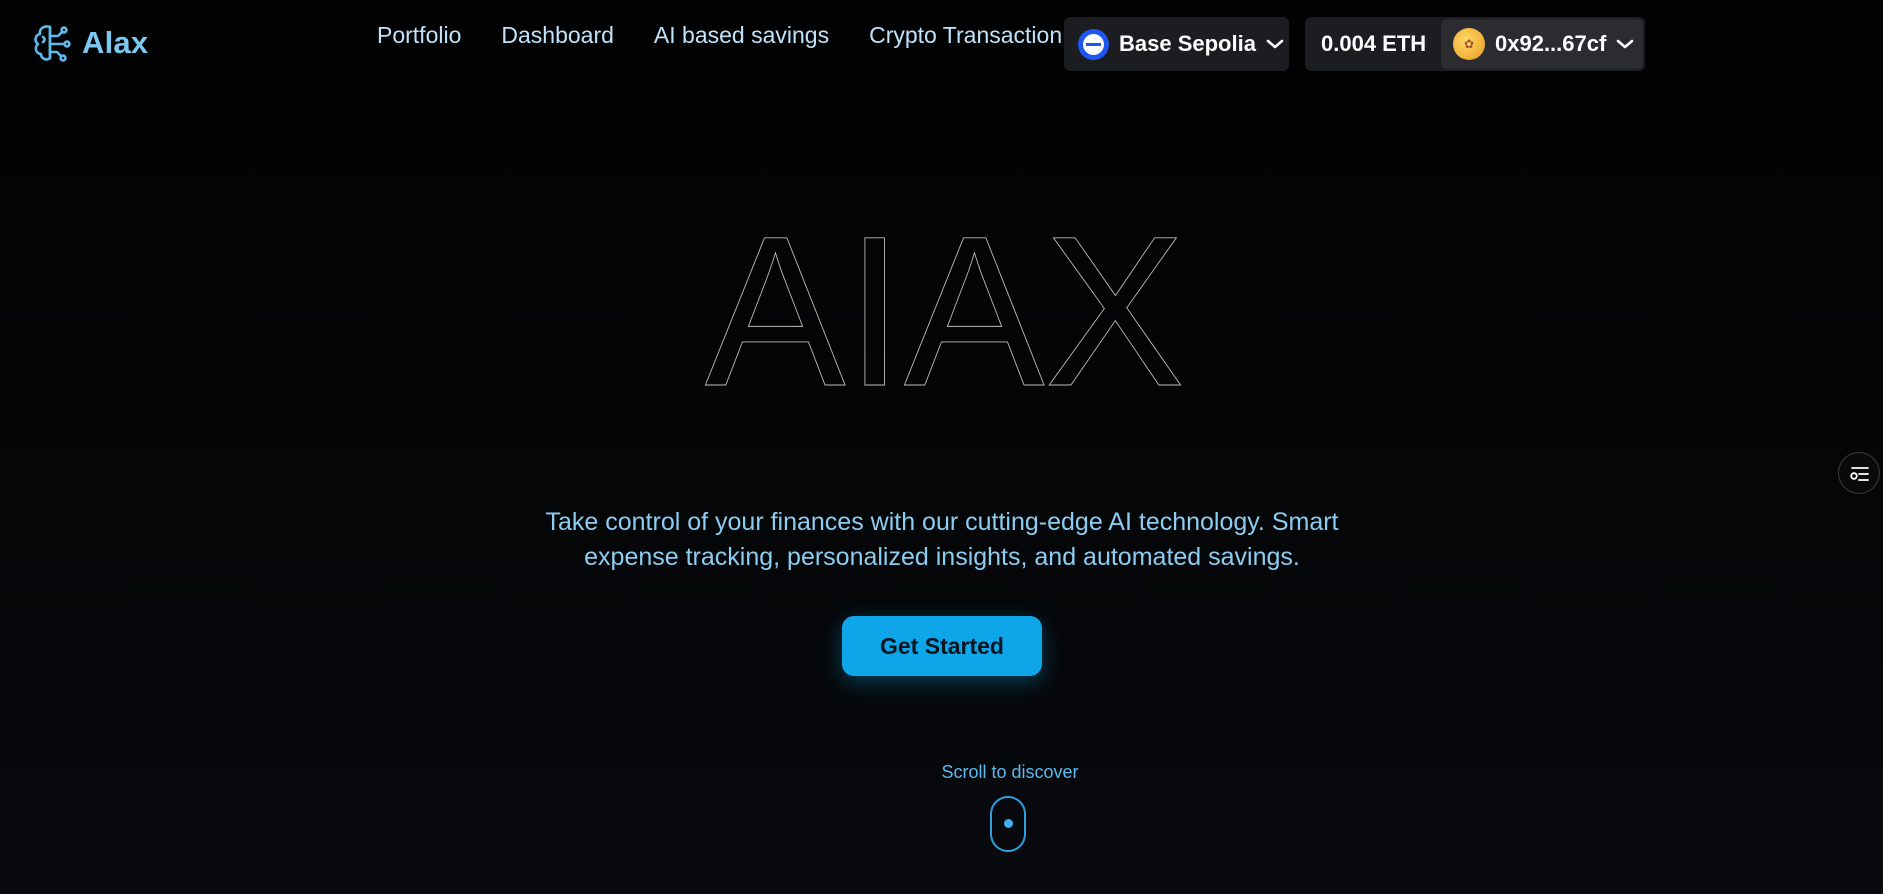 This screenshot has width=1883, height=894. Describe the element at coordinates (419, 35) in the screenshot. I see `nav-portfolio: Portfolio` at that location.